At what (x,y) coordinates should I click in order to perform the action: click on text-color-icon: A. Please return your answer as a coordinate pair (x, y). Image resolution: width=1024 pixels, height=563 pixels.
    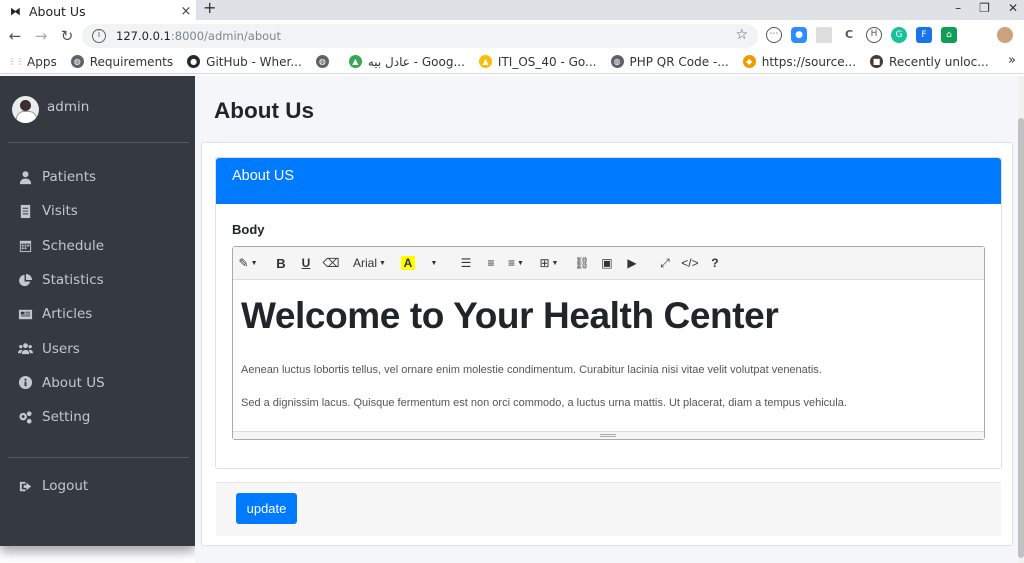
    Looking at the image, I should click on (408, 263).